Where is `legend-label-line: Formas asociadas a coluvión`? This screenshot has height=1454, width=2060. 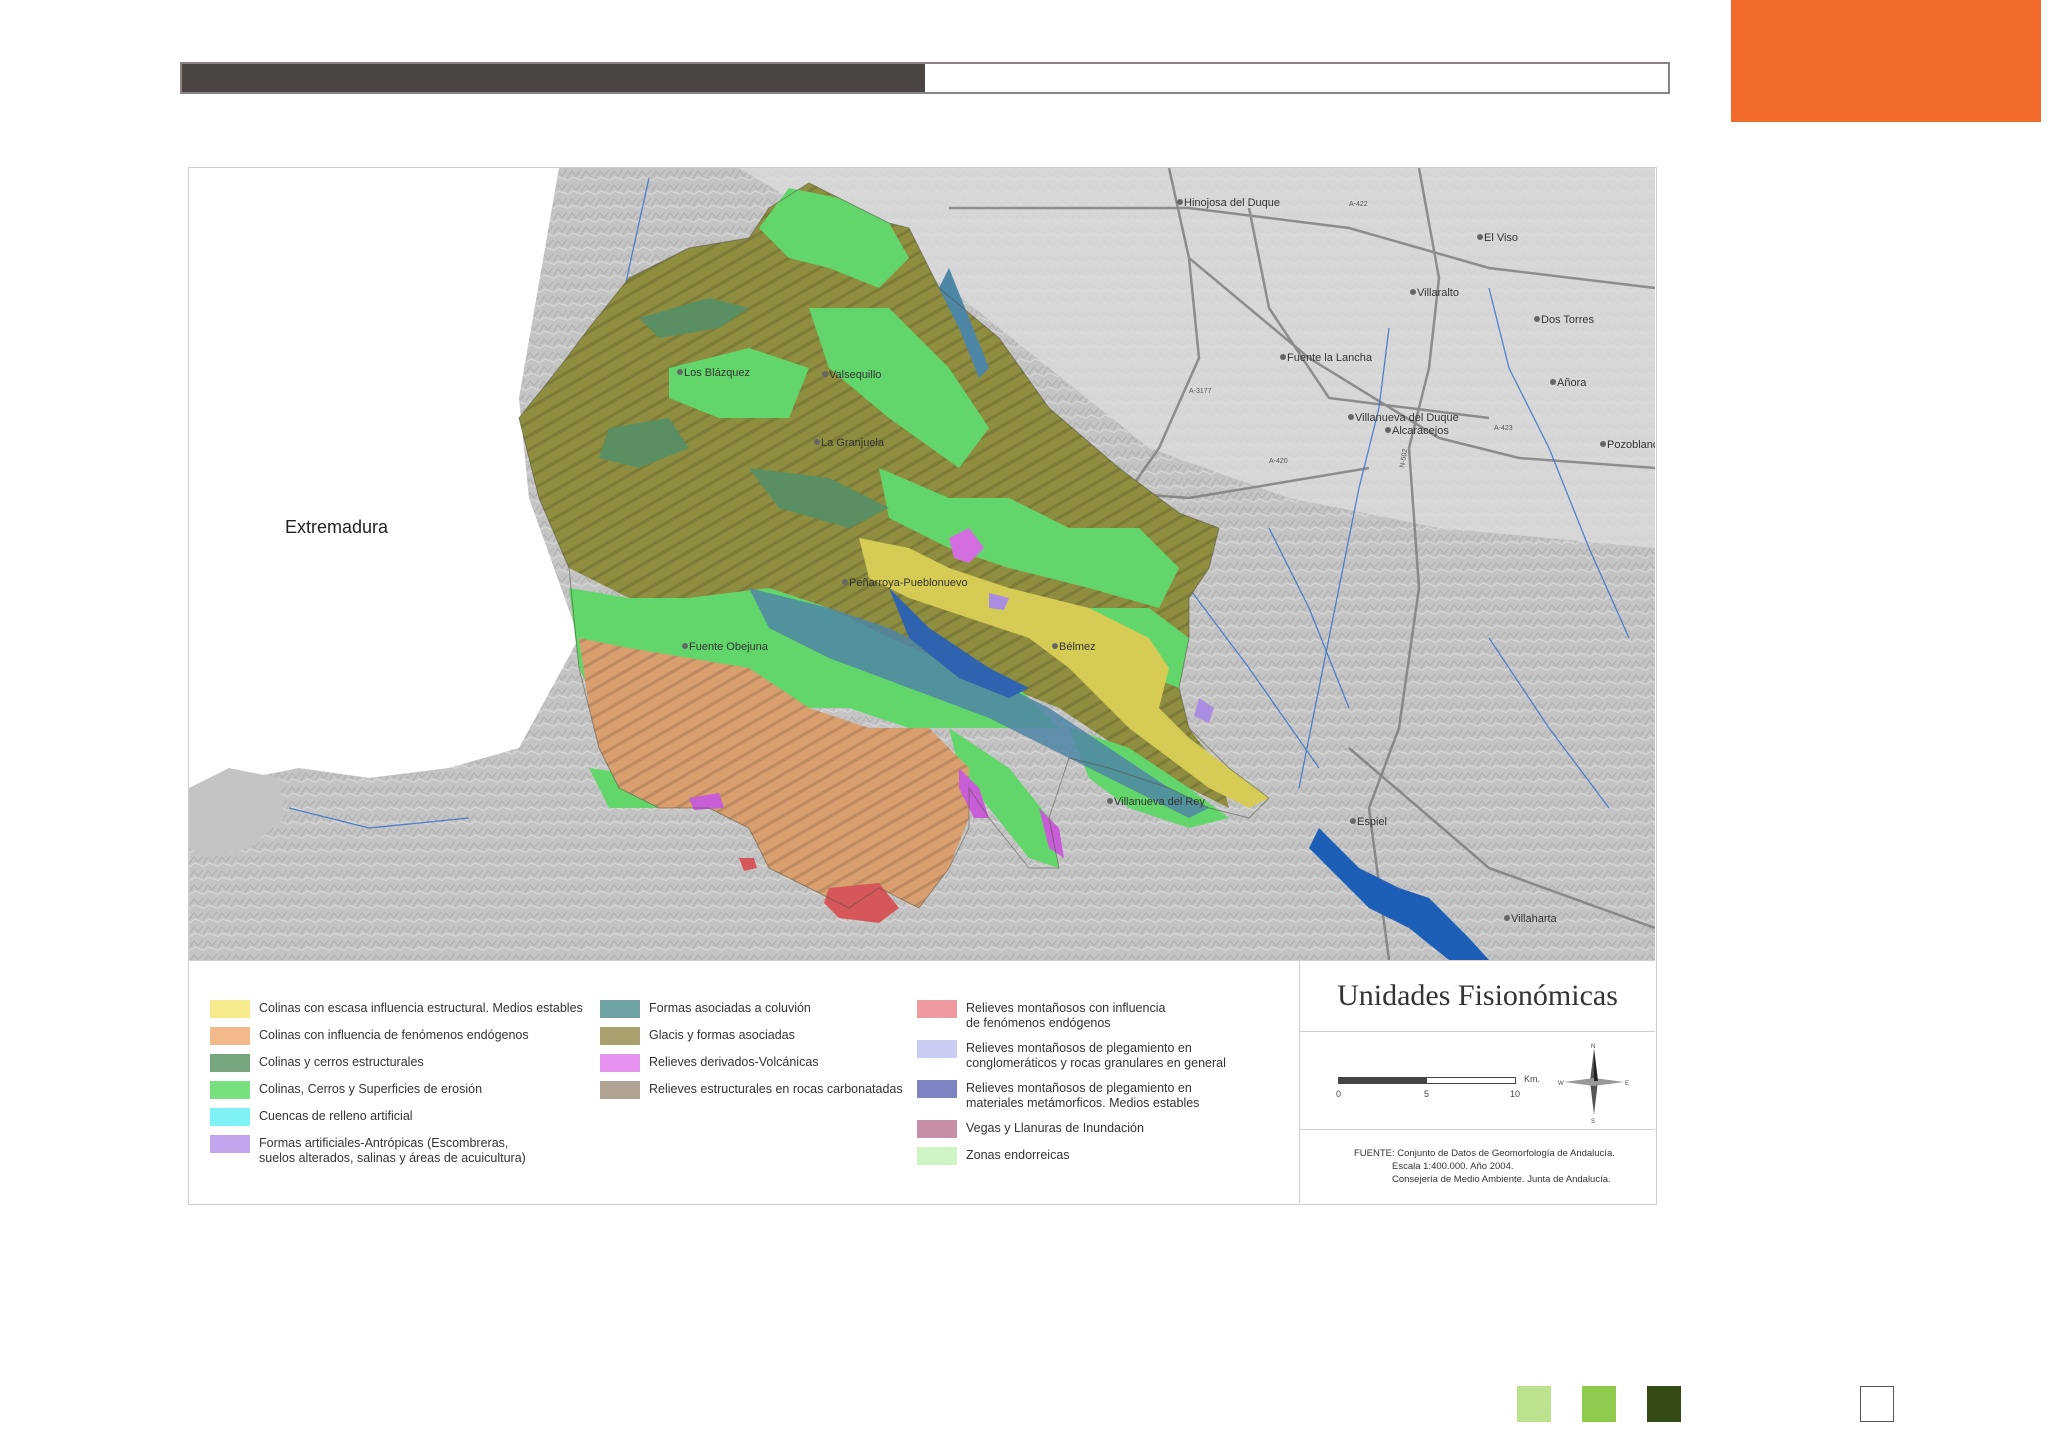 legend-label-line: Formas asociadas a coluvión is located at coordinates (730, 1008).